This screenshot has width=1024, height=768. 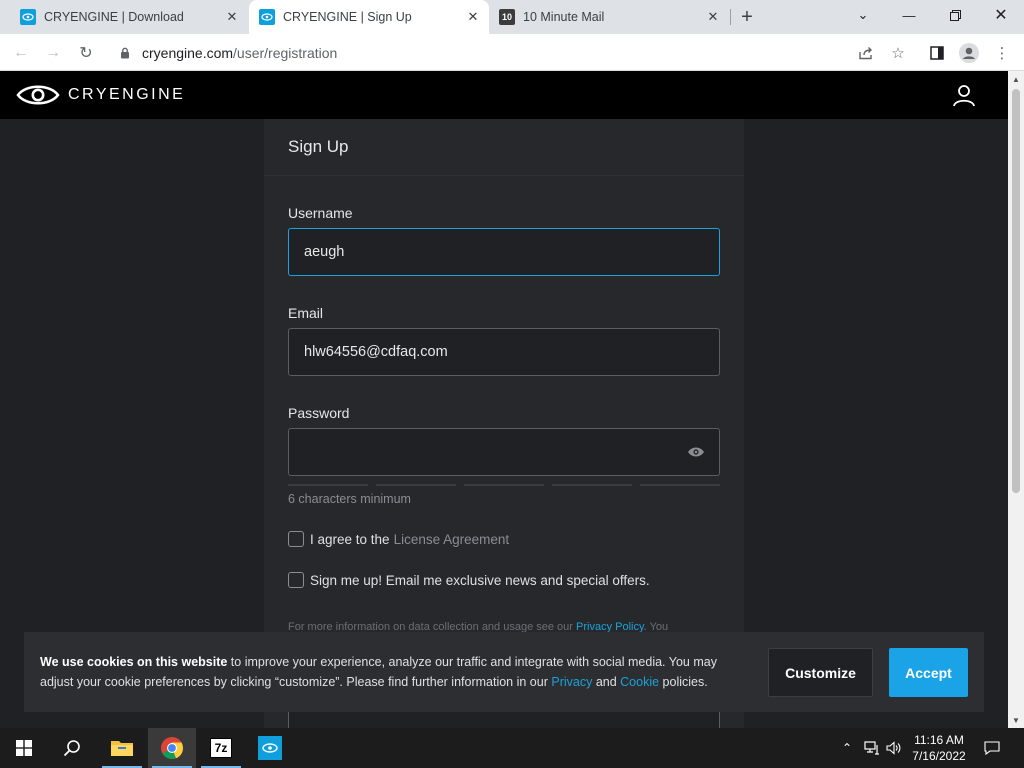 I want to click on profile-avatar-icon, so click(x=969, y=53).